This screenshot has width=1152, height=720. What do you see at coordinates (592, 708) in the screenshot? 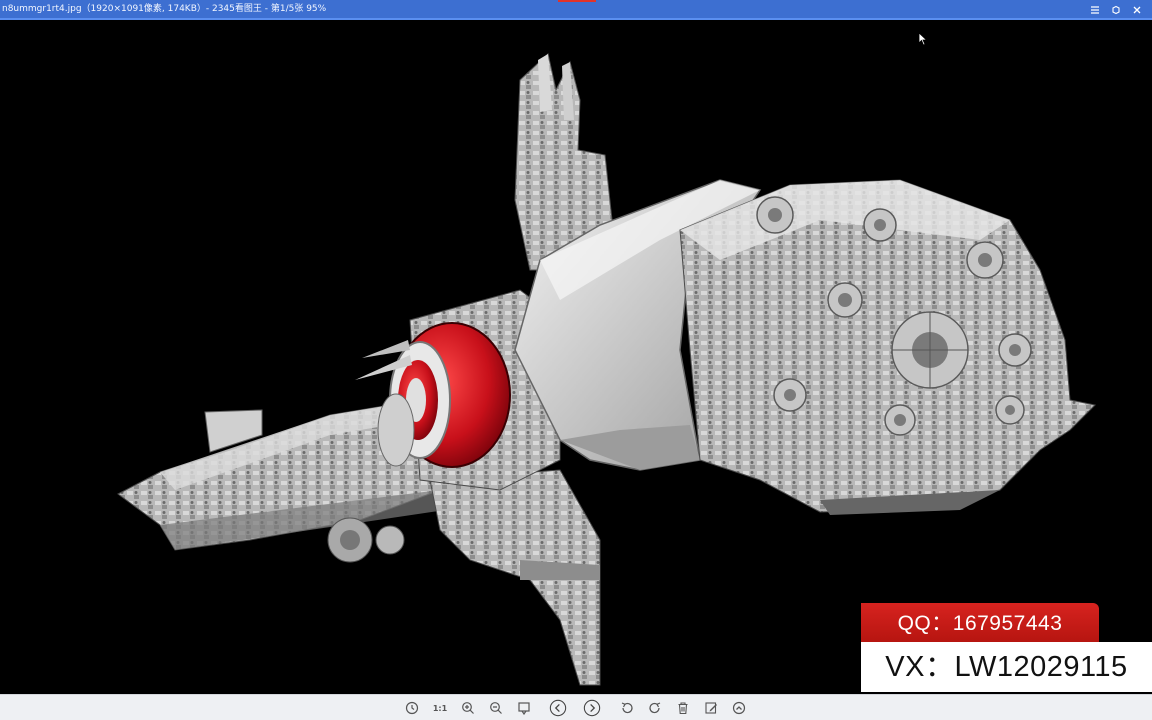
I see `next-icon` at bounding box center [592, 708].